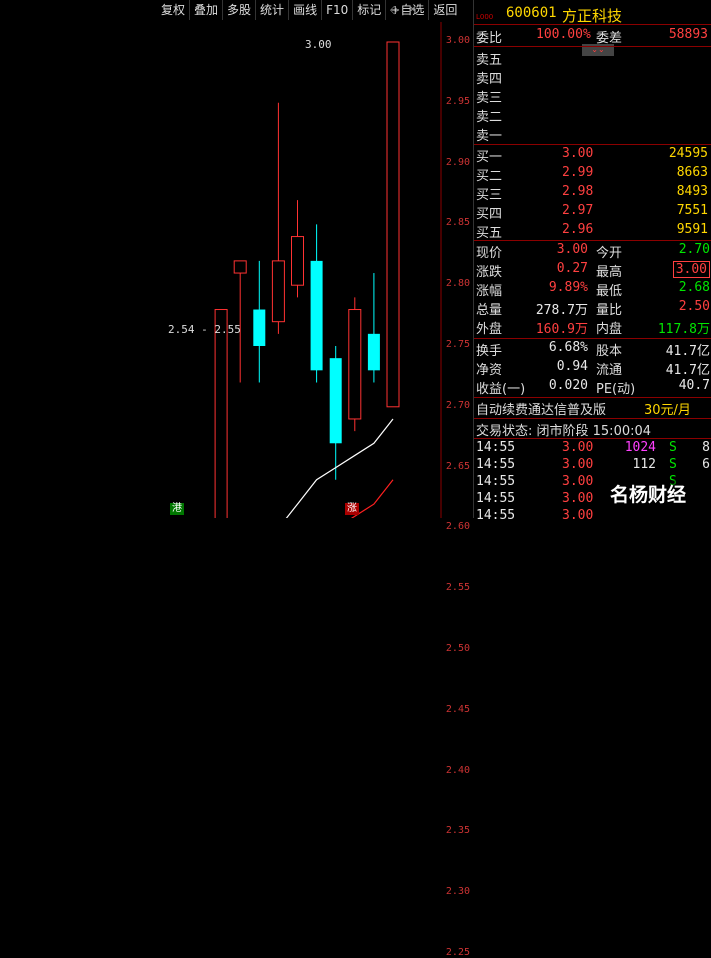 The height and width of the screenshot is (958, 711). Describe the element at coordinates (561, 329) in the screenshot. I see `stat-value: 160.9万` at that location.